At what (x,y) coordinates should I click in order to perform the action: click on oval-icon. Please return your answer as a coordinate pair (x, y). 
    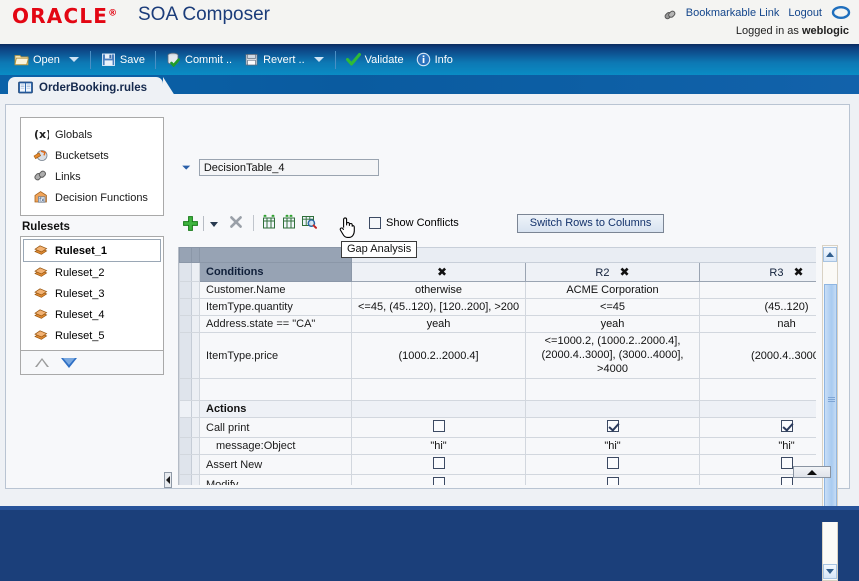
    Looking at the image, I should click on (841, 12).